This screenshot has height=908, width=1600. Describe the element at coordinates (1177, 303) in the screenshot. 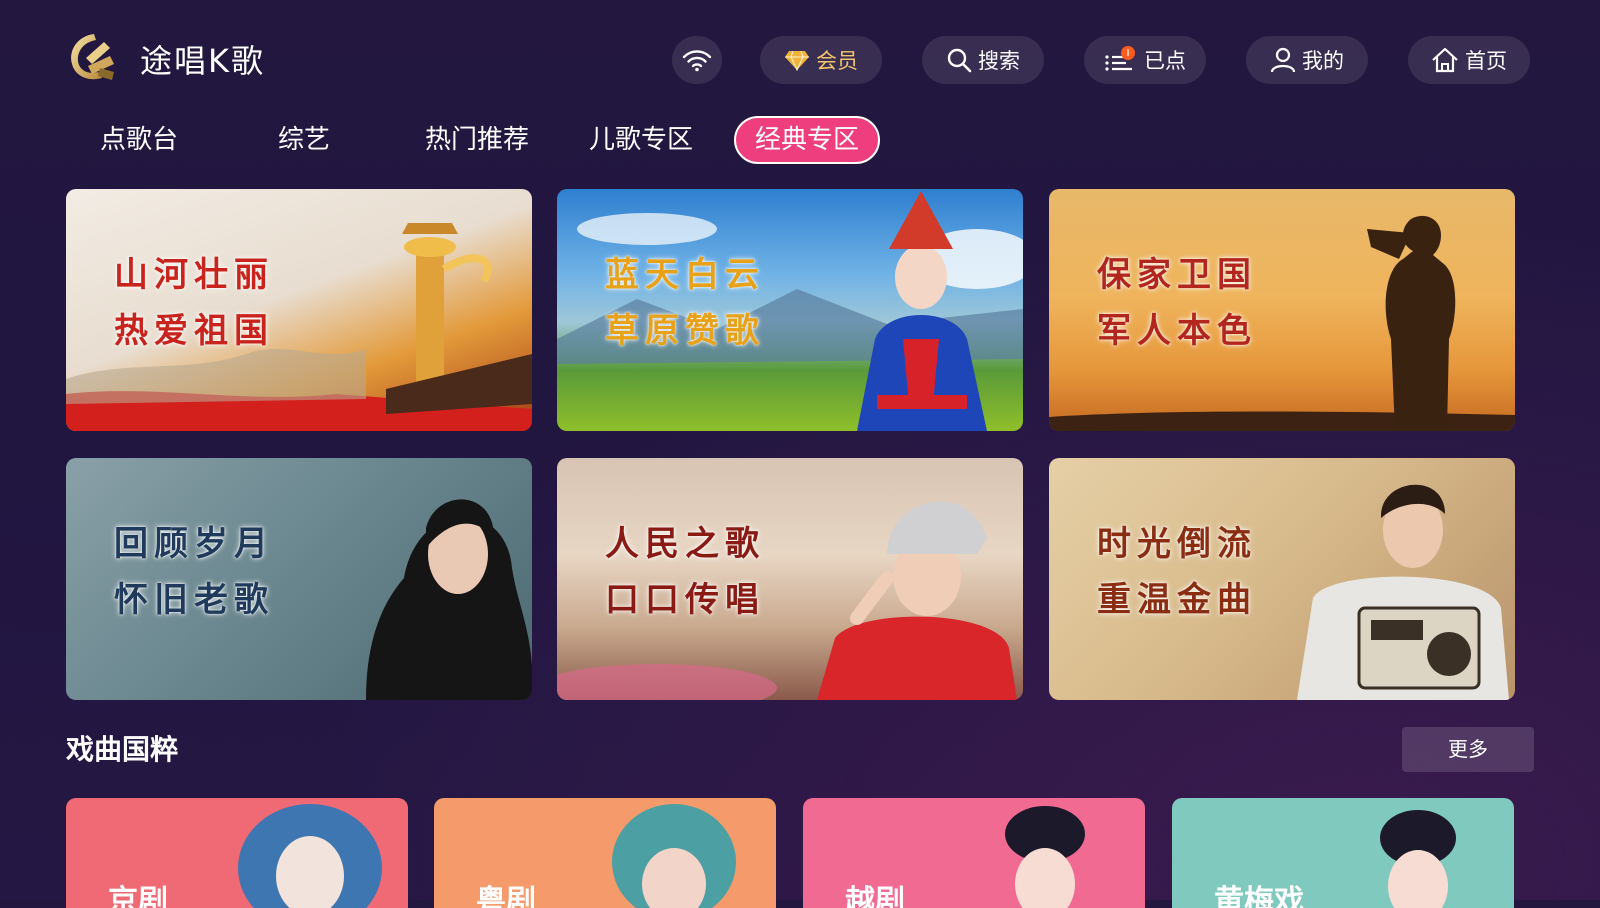

I see `banner-caption: 保家卫国 军人本色` at that location.